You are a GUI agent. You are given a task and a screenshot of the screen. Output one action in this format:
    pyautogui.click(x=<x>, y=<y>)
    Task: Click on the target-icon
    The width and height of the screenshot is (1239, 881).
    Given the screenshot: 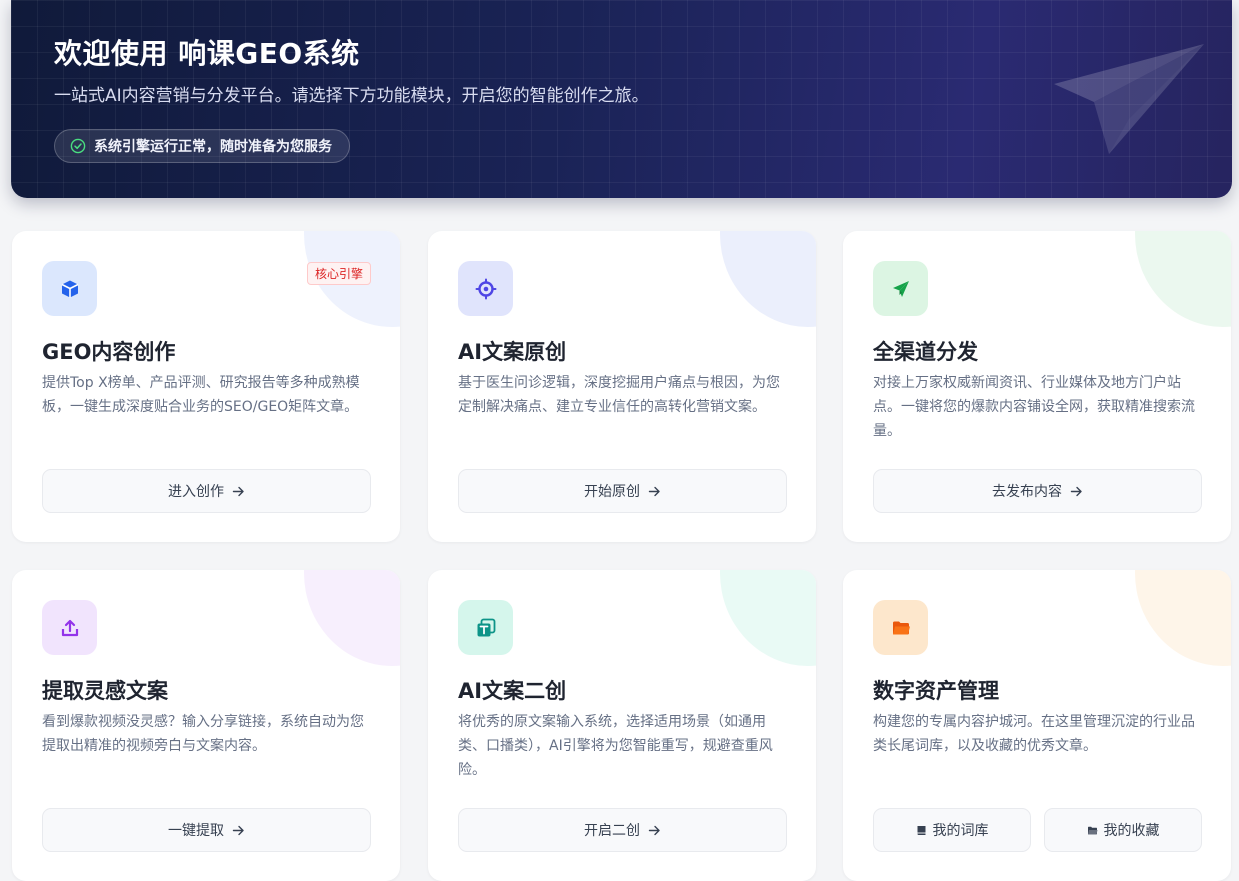 What is the action you would take?
    pyautogui.click(x=485, y=288)
    